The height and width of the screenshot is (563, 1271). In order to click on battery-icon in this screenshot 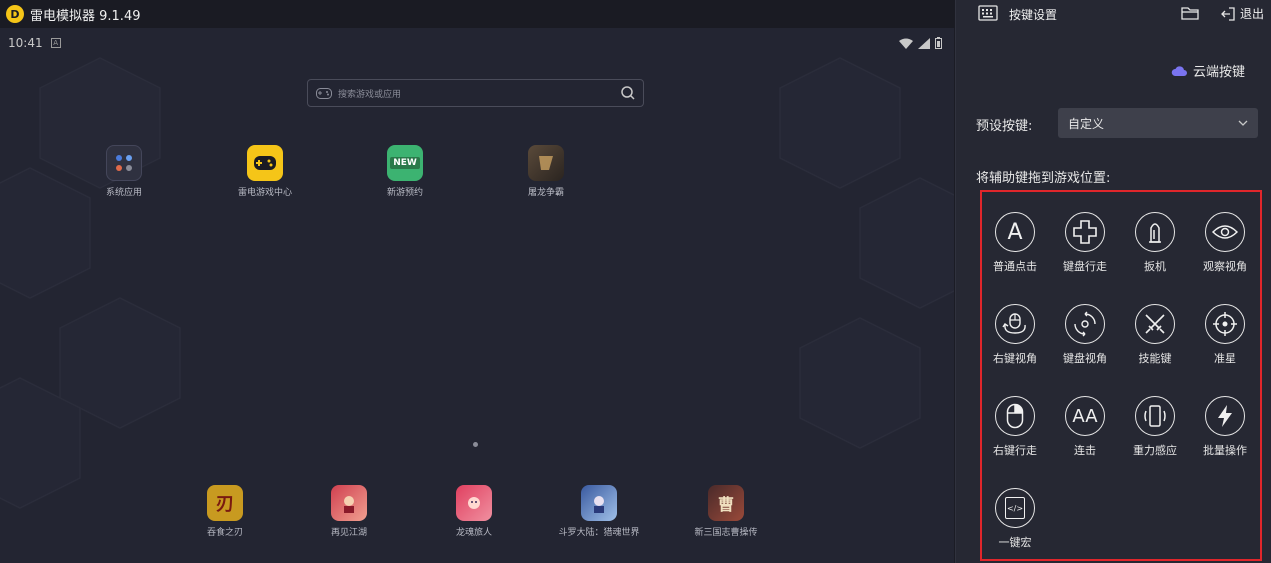, I will do `click(938, 43)`.